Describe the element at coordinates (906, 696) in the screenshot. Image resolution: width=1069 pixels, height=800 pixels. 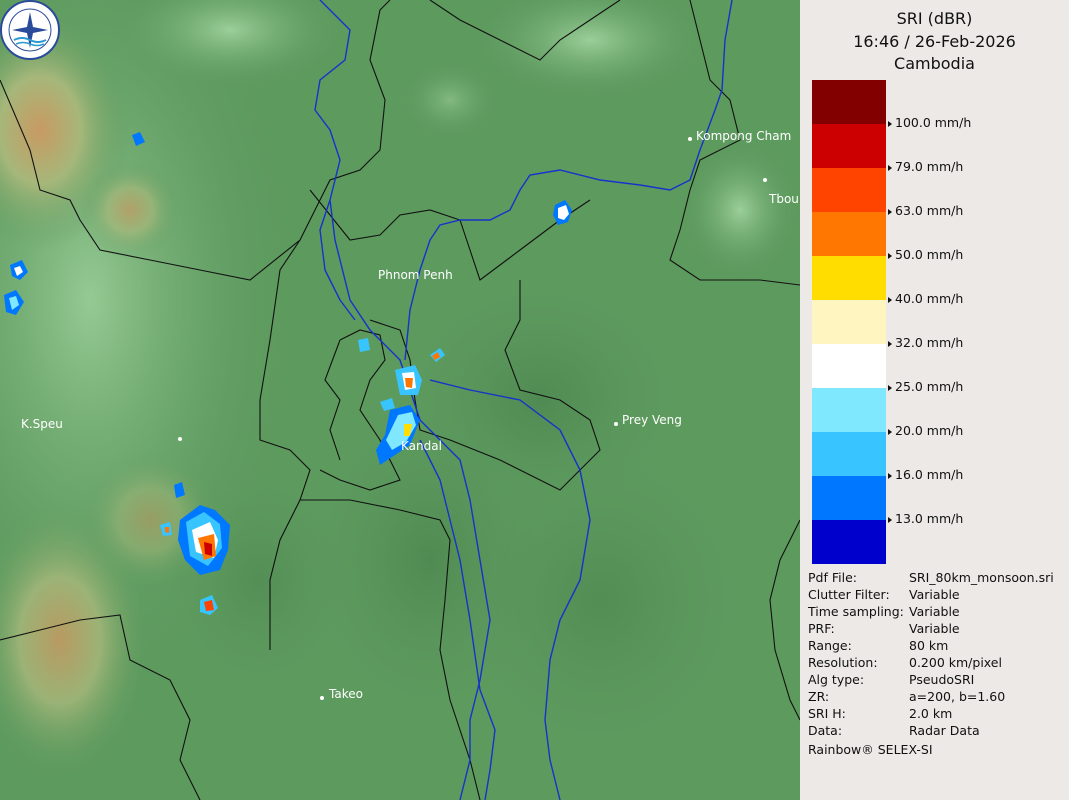
I see `metadata-row: ZR: a=200, b=1.60` at that location.